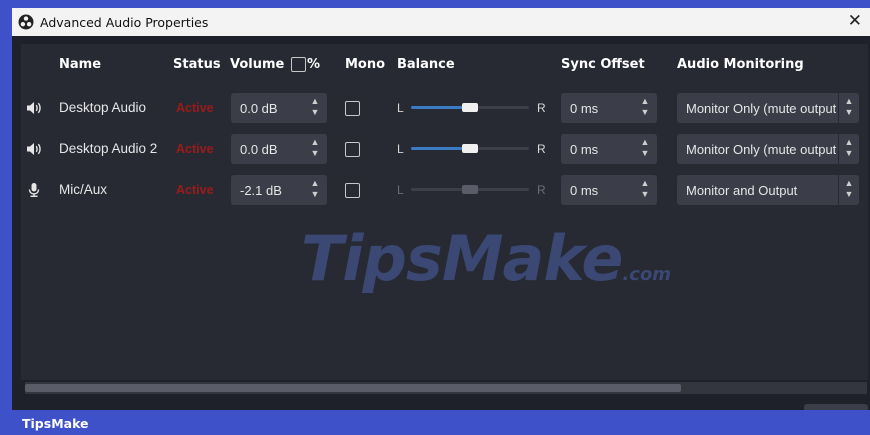 Image resolution: width=870 pixels, height=435 pixels. I want to click on horizontal-scrollbar-thumb, so click(353, 388).